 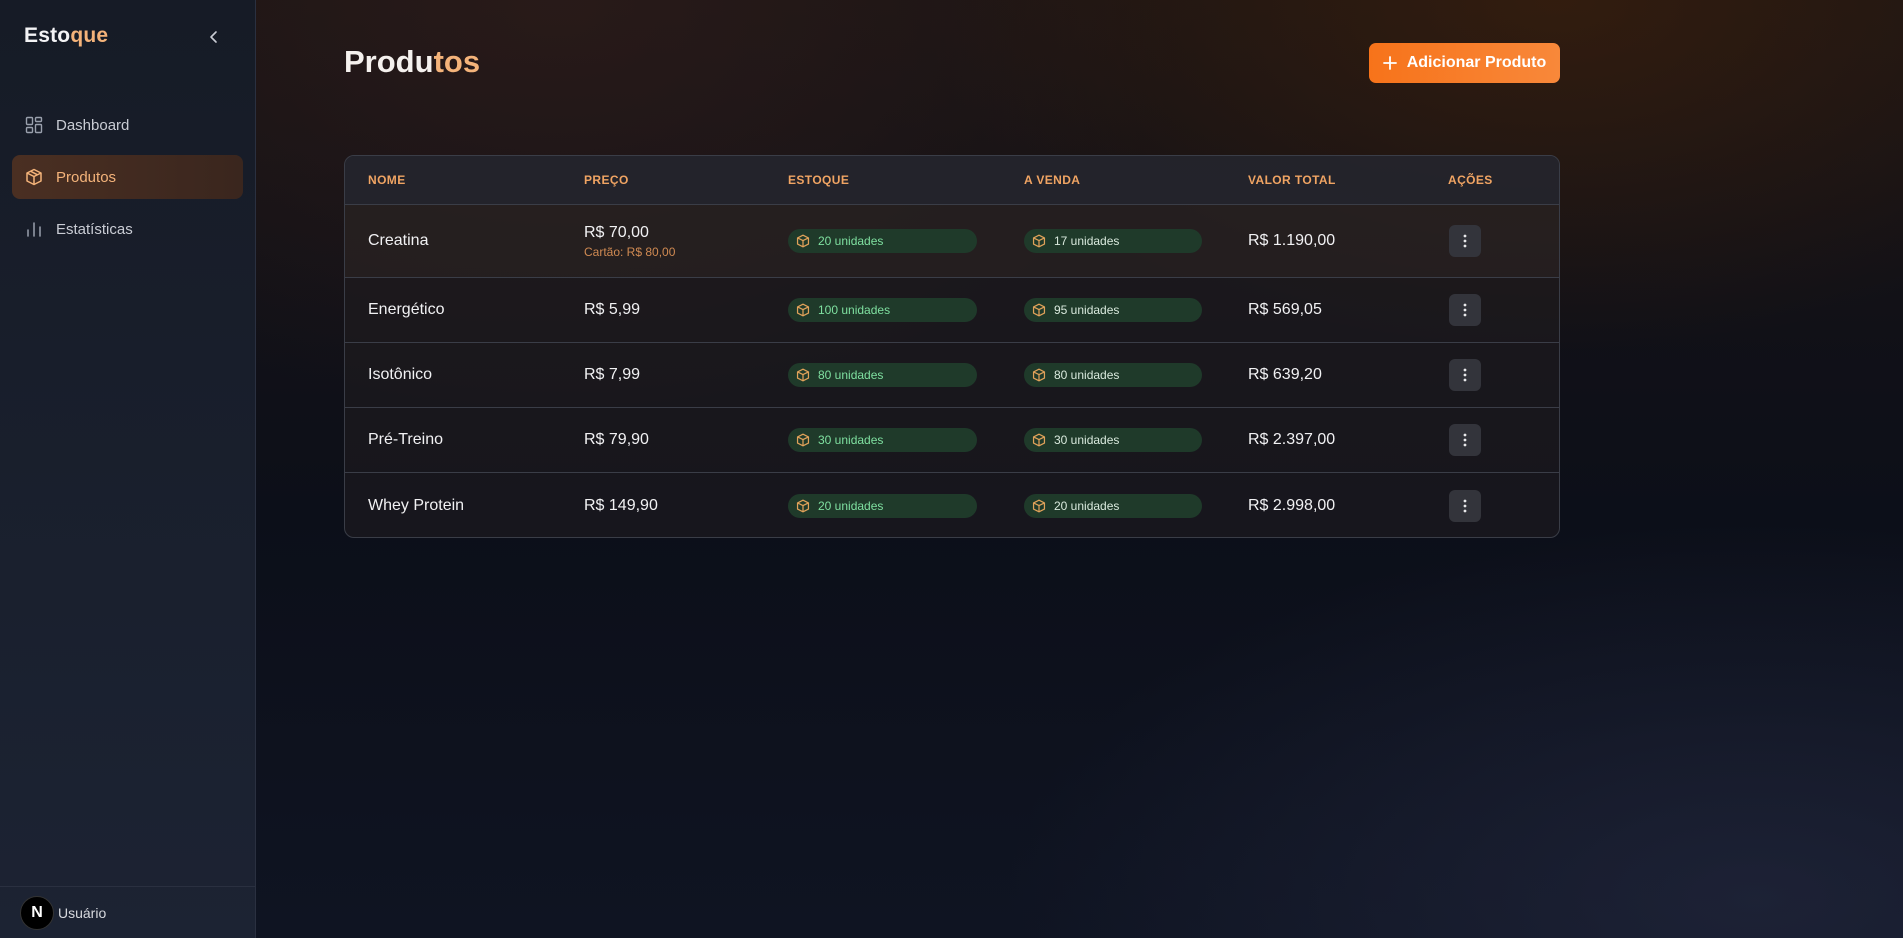 I want to click on product-price: R$ 7,99, so click(x=612, y=375).